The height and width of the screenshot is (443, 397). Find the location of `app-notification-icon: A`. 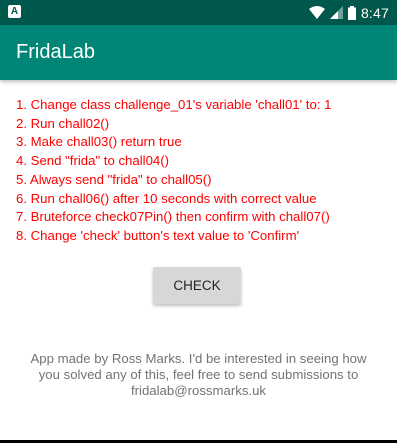

app-notification-icon: A is located at coordinates (14, 11).